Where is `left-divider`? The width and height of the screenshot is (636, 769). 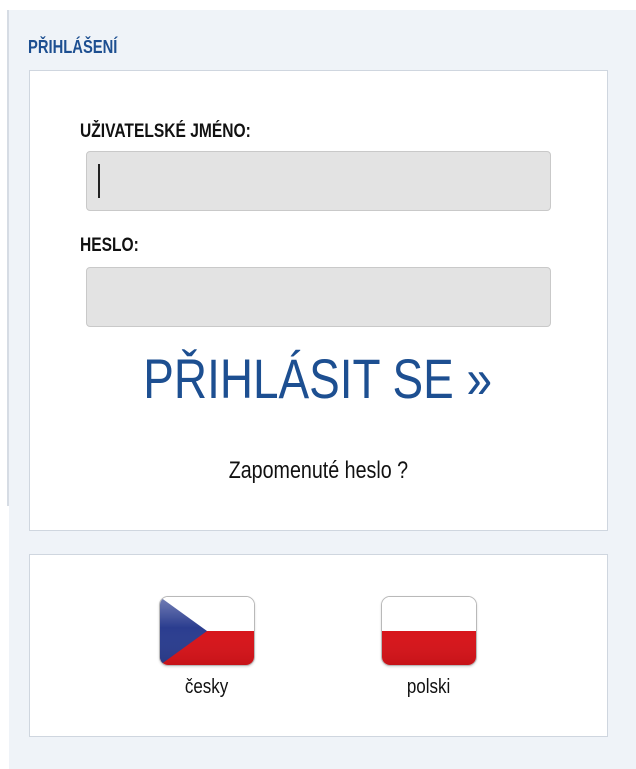 left-divider is located at coordinates (8, 258).